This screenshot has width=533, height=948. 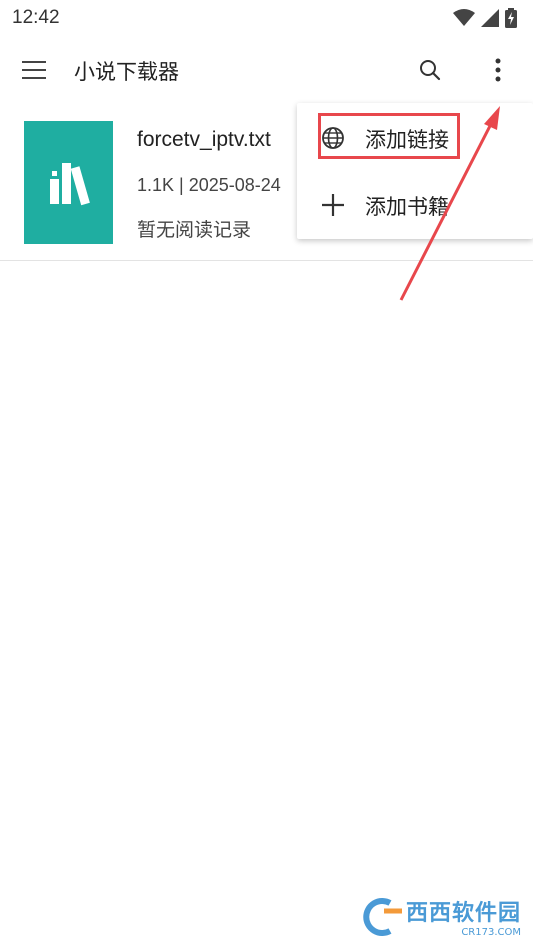 I want to click on menu-item-add-book: 添加书籍, so click(x=415, y=206).